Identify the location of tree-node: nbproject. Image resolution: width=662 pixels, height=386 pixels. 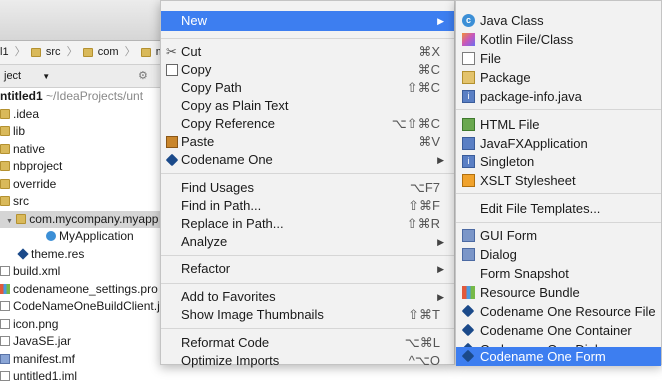
(80, 167).